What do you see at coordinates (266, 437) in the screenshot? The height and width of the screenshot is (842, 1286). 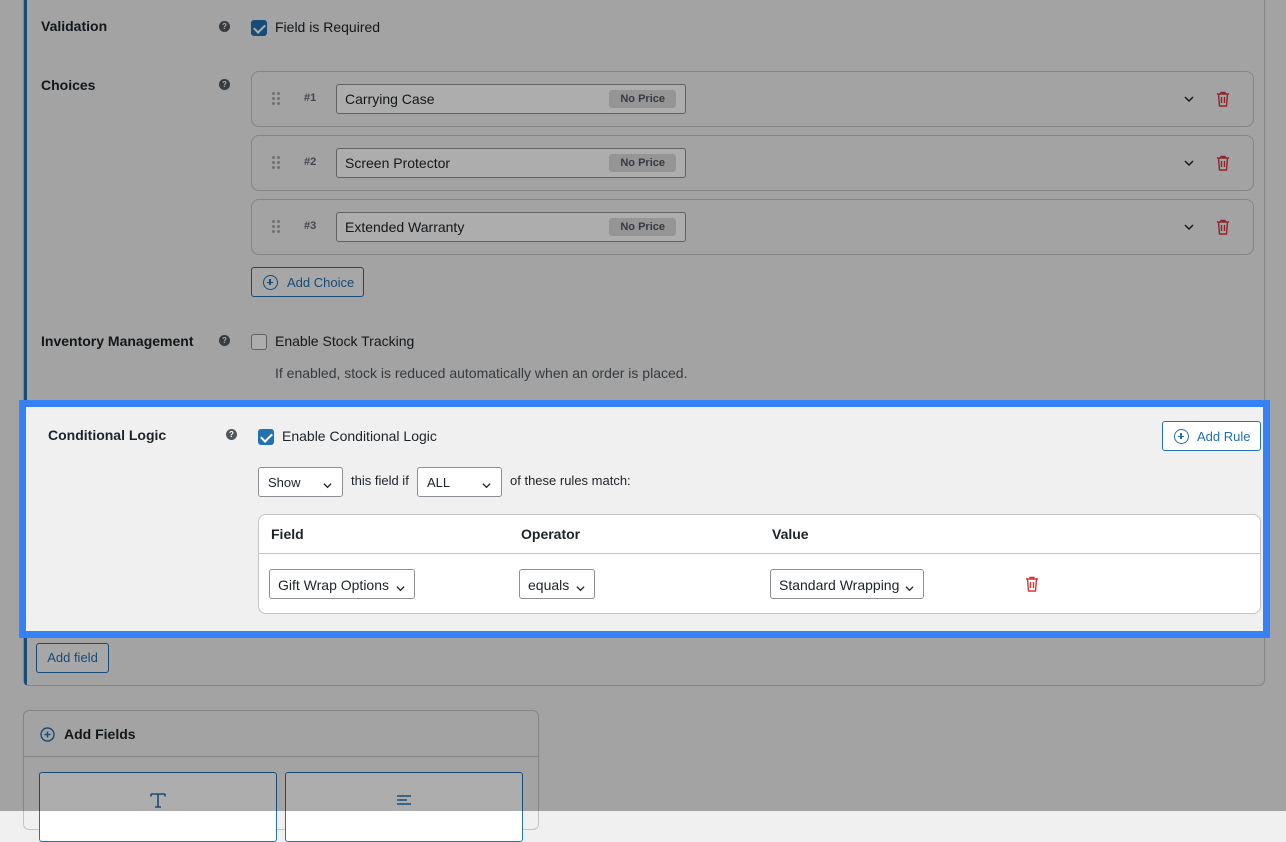 I see `conditional-logic-checkbox` at bounding box center [266, 437].